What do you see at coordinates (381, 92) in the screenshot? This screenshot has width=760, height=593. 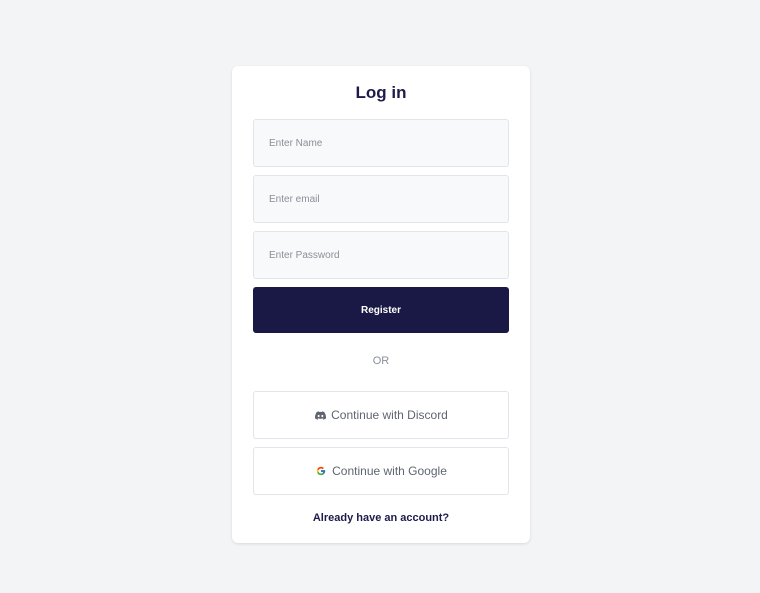 I see `form-title: Log in` at bounding box center [381, 92].